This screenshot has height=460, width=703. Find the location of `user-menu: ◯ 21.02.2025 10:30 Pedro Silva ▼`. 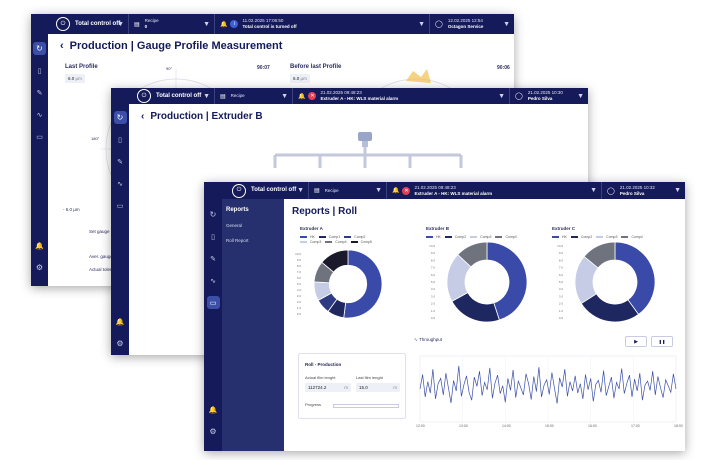

user-menu: ◯ 21.02.2025 10:30 Pedro Silva ▼ is located at coordinates (549, 96).